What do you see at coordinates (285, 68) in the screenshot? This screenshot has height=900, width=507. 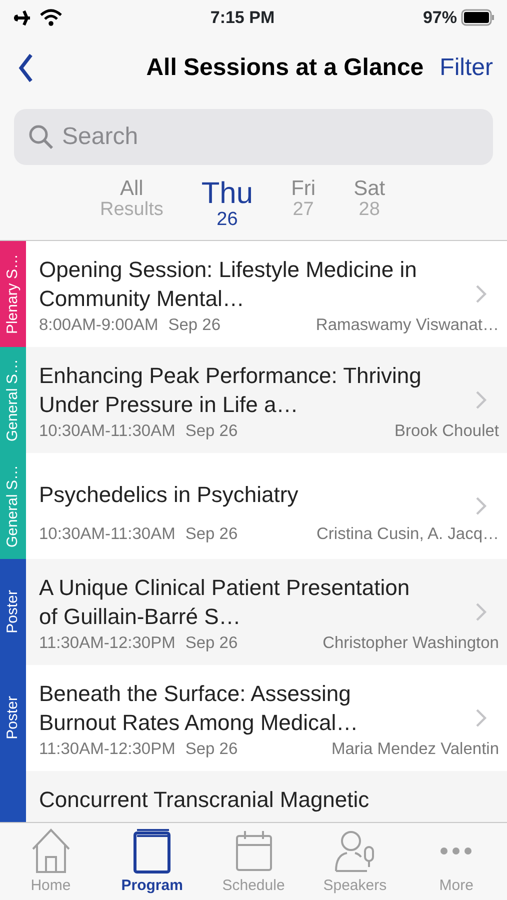 I see `page-title: All Sessions at a Glance` at bounding box center [285, 68].